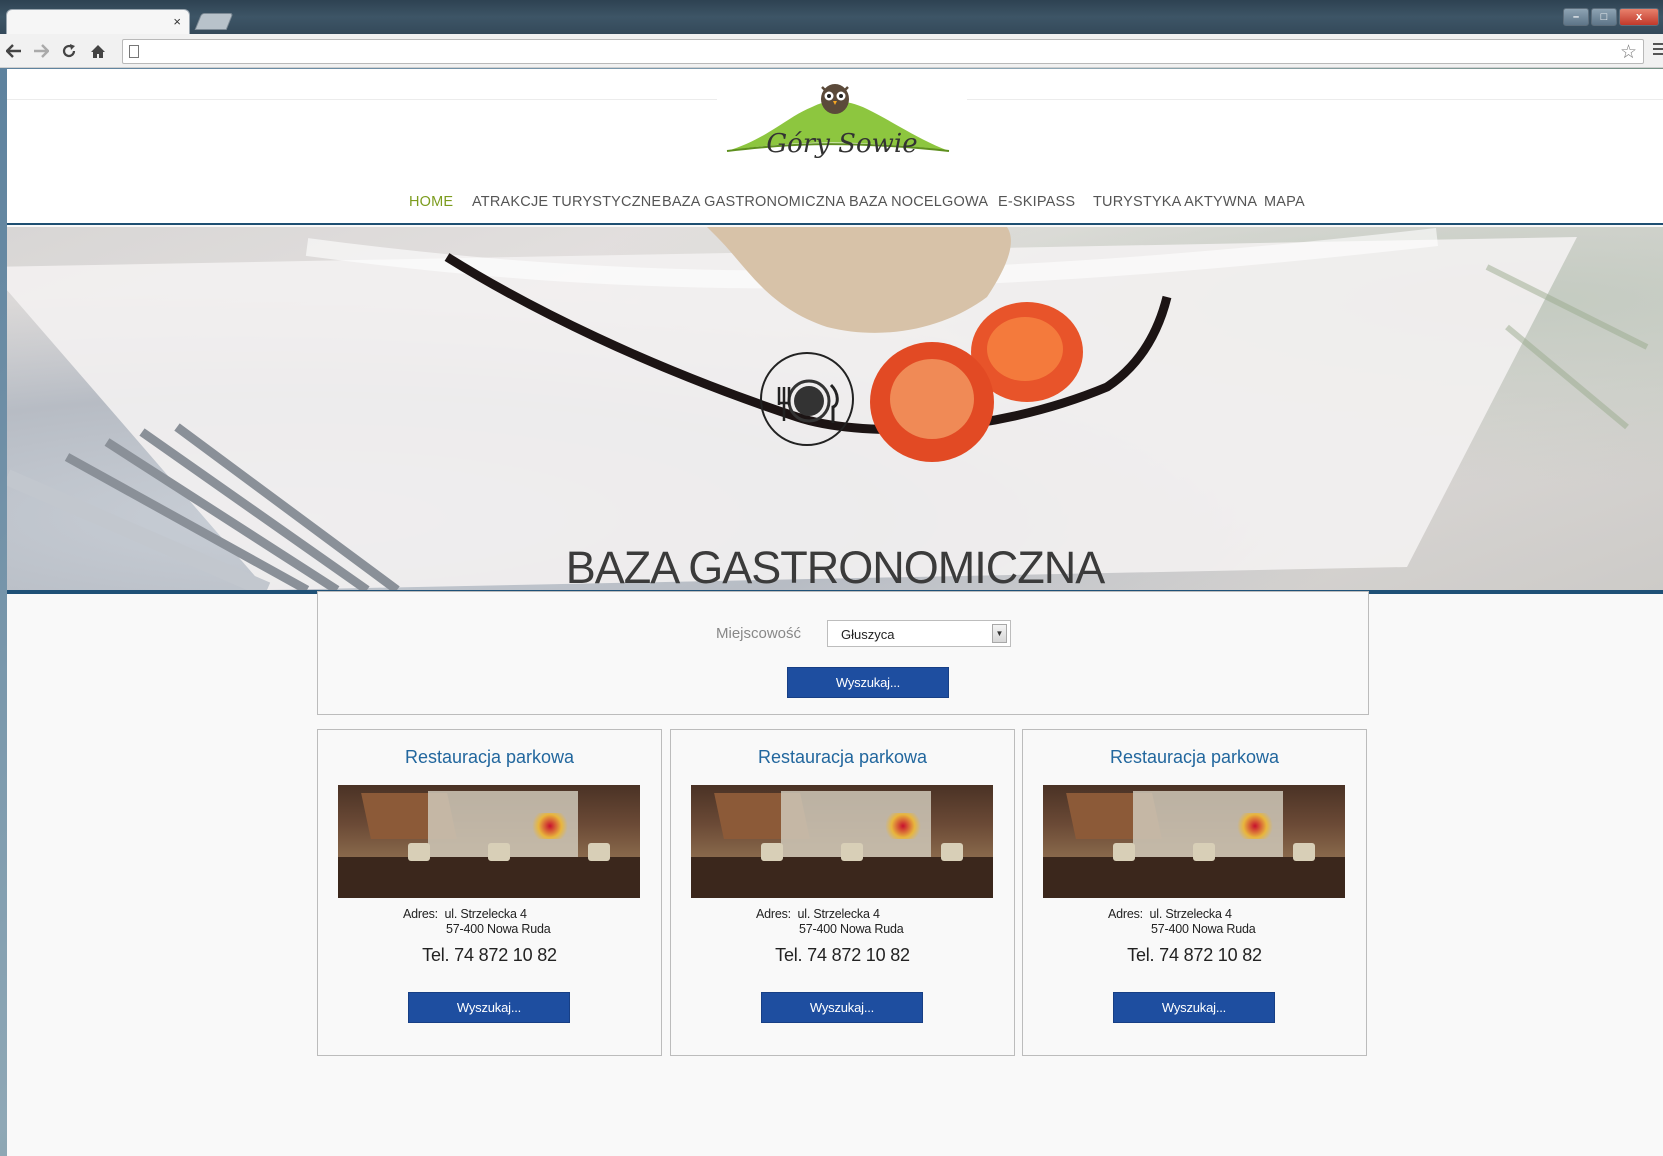  What do you see at coordinates (868, 634) in the screenshot?
I see `town-select-value: Głuszyca` at bounding box center [868, 634].